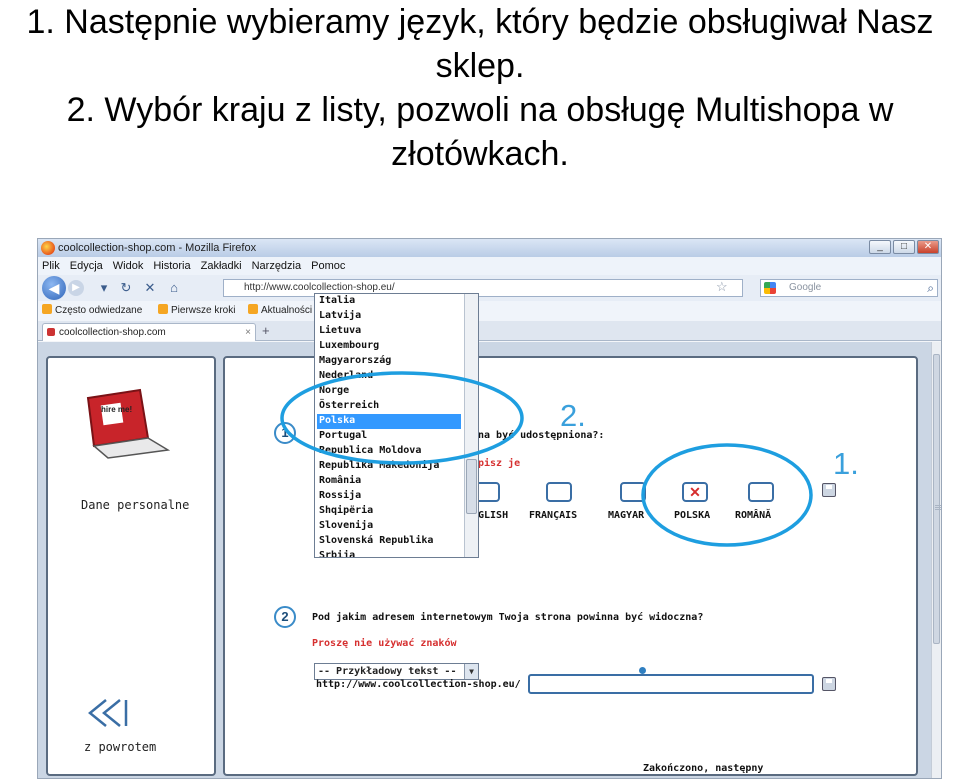  Describe the element at coordinates (389, 481) in the screenshot. I see `country-option: România` at that location.